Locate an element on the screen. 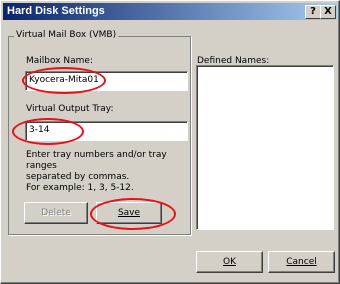 The image size is (340, 284). group-legend: Virtual Mail Box (VMB) is located at coordinates (66, 35).